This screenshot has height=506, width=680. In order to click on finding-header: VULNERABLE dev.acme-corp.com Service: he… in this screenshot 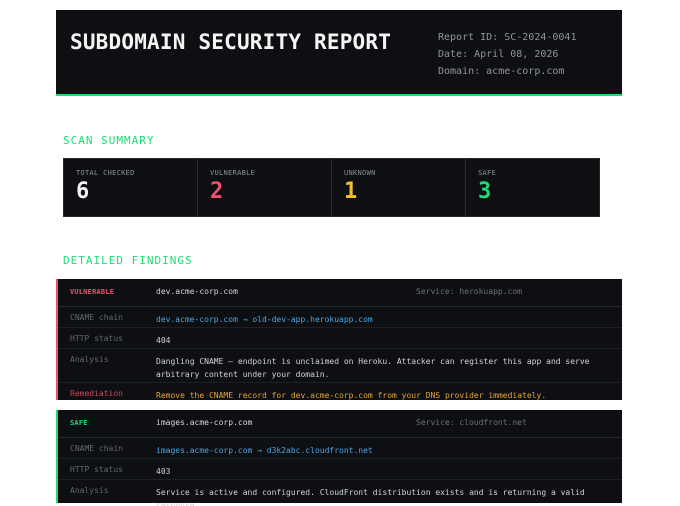, I will do `click(340, 293)`.